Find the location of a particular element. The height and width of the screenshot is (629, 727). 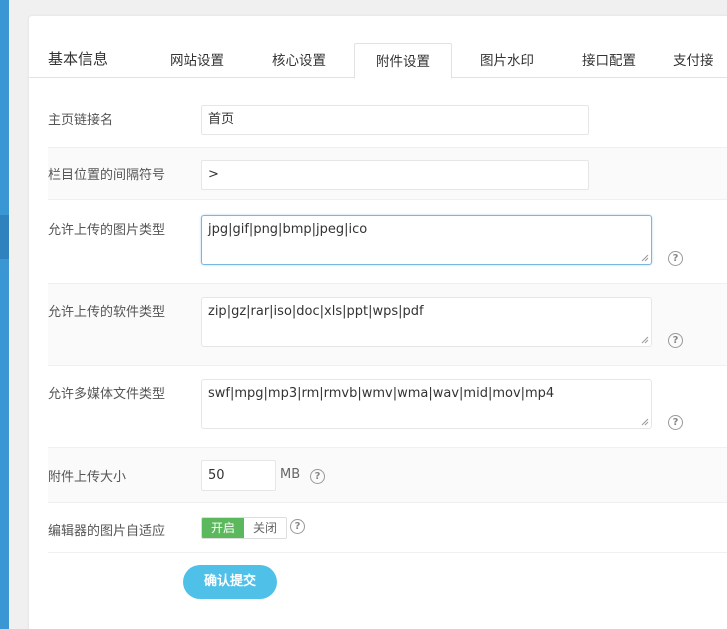

row-separator: 栏目位置的间隔符号 > is located at coordinates (387, 174).